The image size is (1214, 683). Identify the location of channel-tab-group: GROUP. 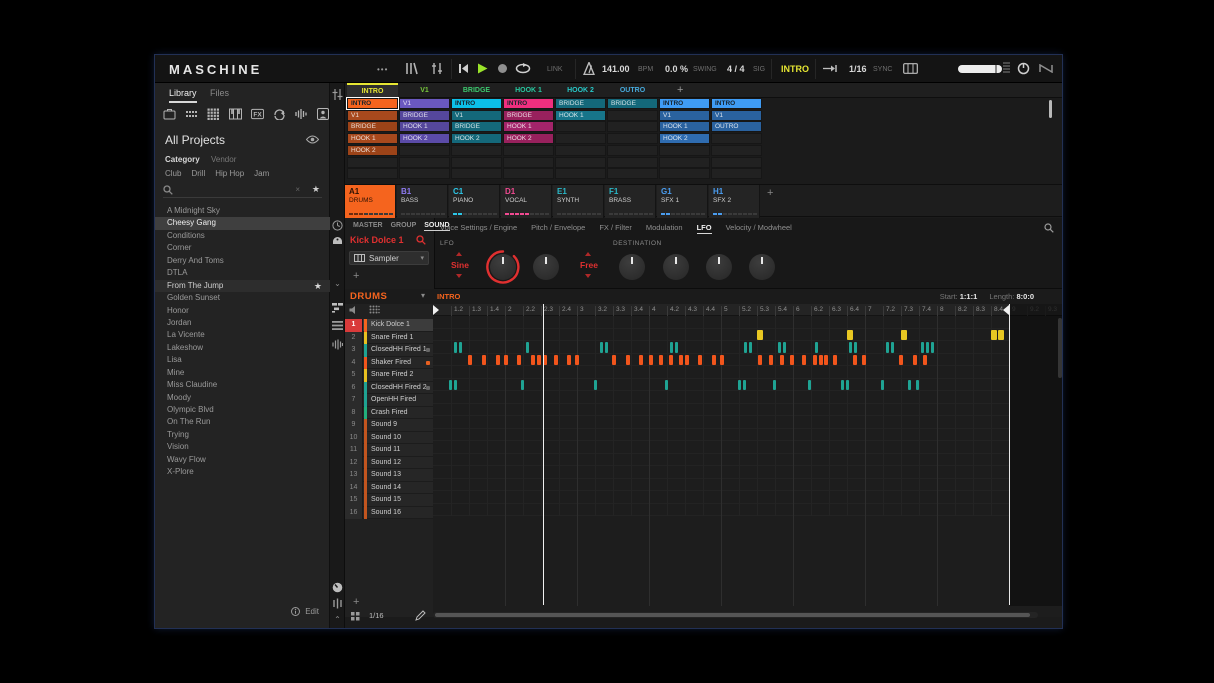
(404, 226).